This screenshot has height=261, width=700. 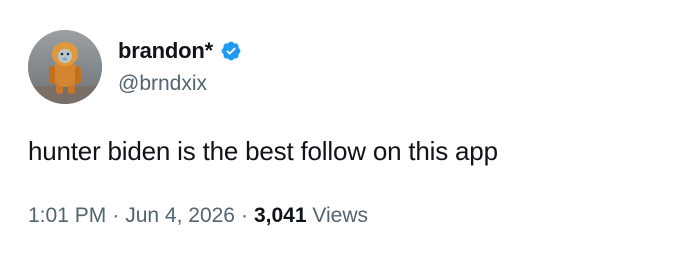 I want to click on views-count: 3,041, so click(x=280, y=215).